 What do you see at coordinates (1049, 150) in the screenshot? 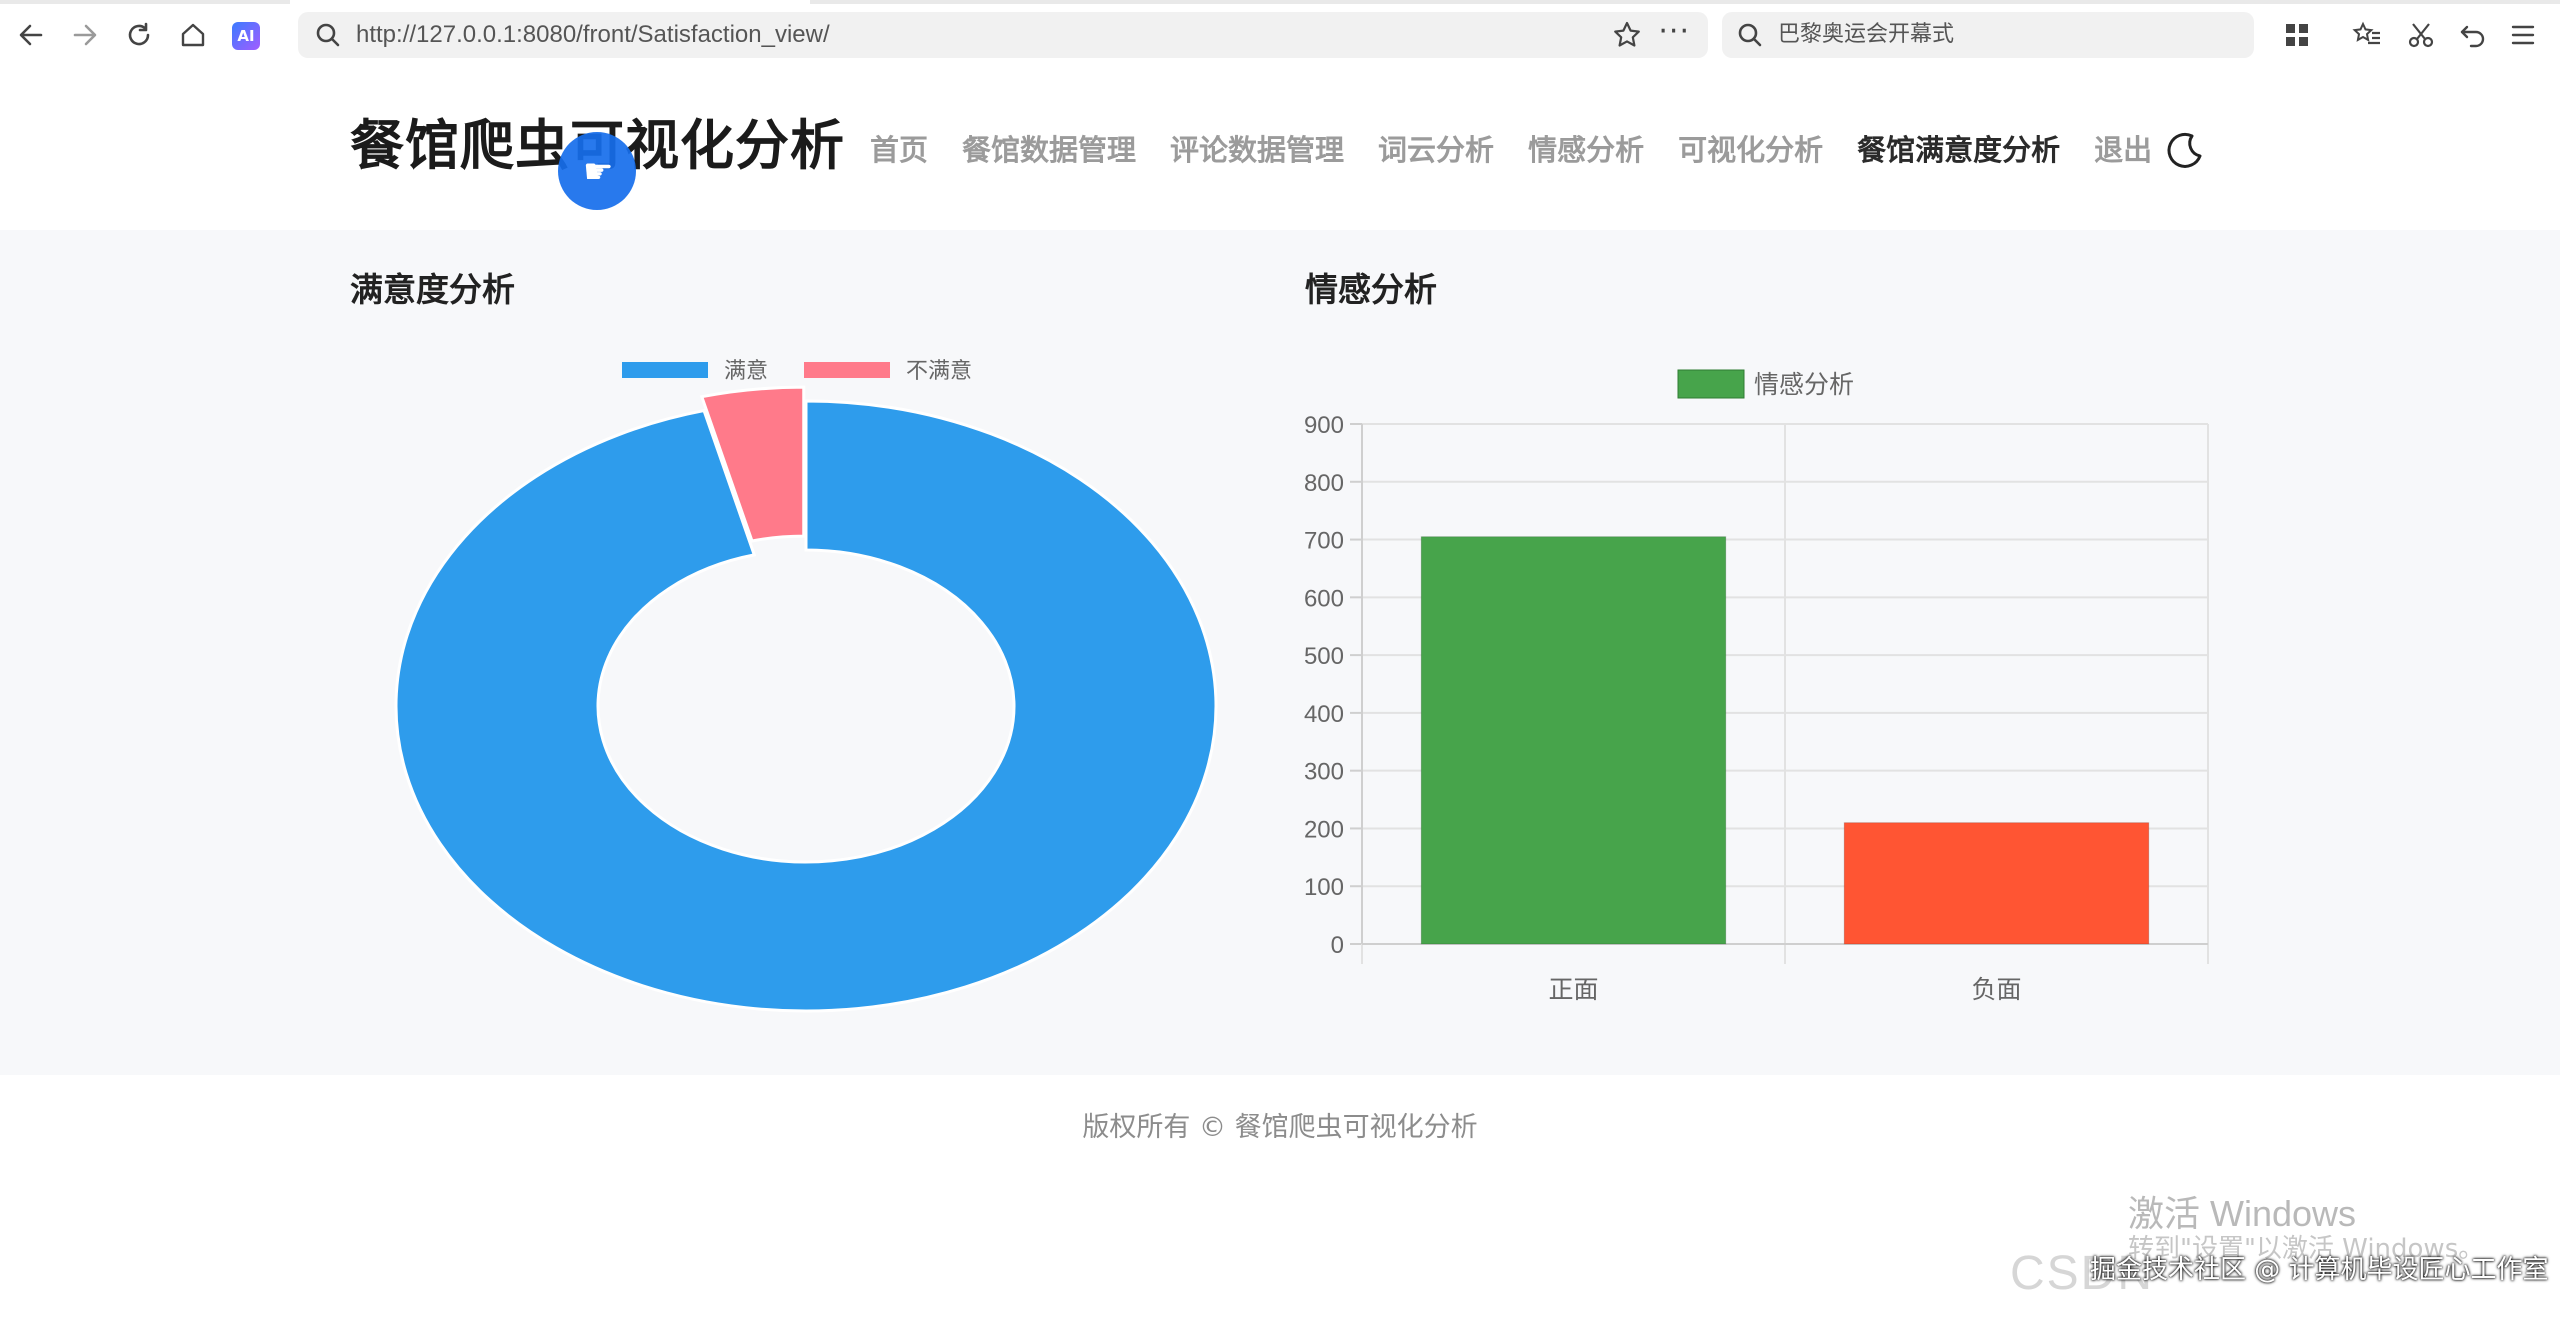
I see `nav-restaurant-data: 餐馆数据管理` at bounding box center [1049, 150].